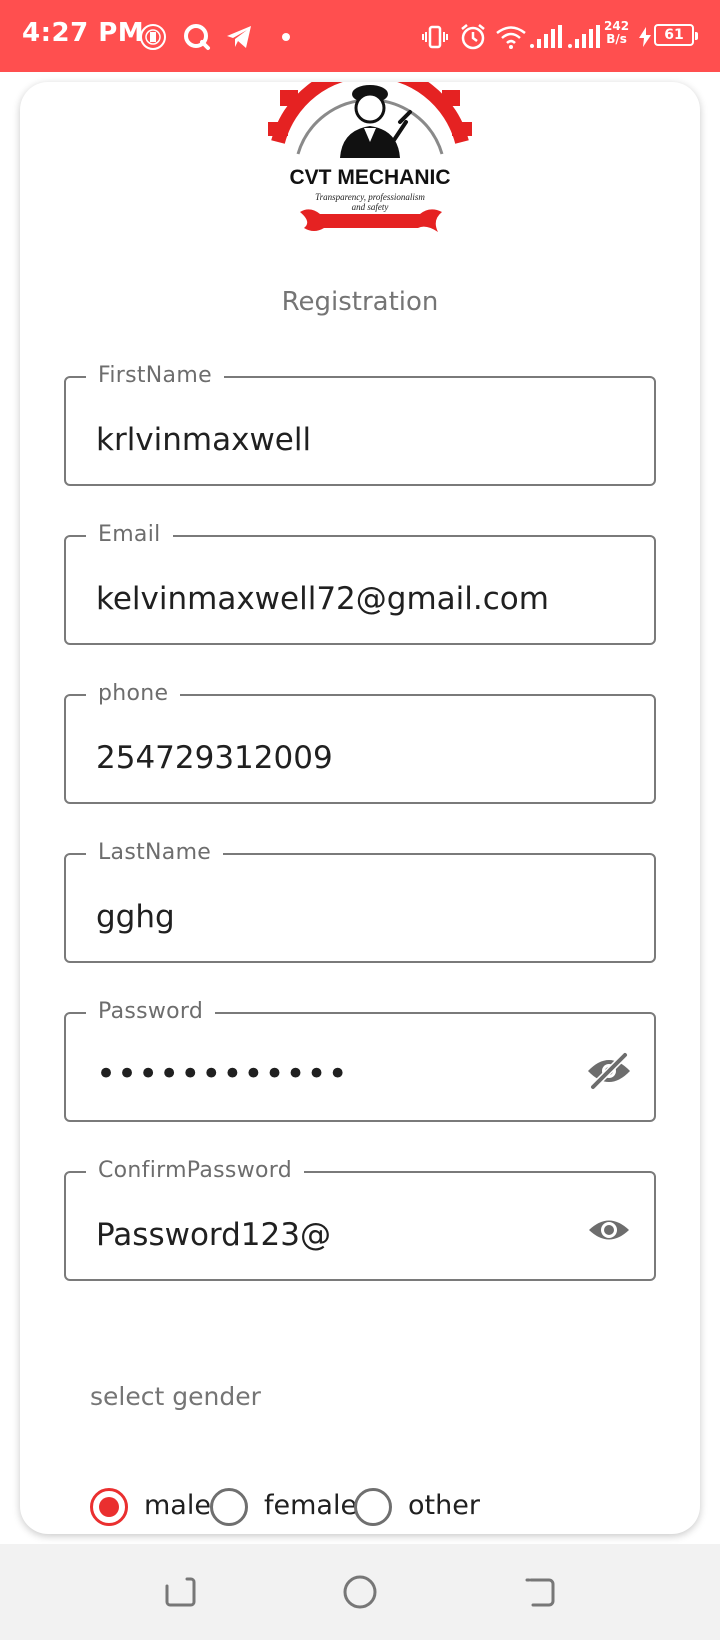 The height and width of the screenshot is (1640, 720). What do you see at coordinates (135, 917) in the screenshot?
I see `last-name-input: gghg` at bounding box center [135, 917].